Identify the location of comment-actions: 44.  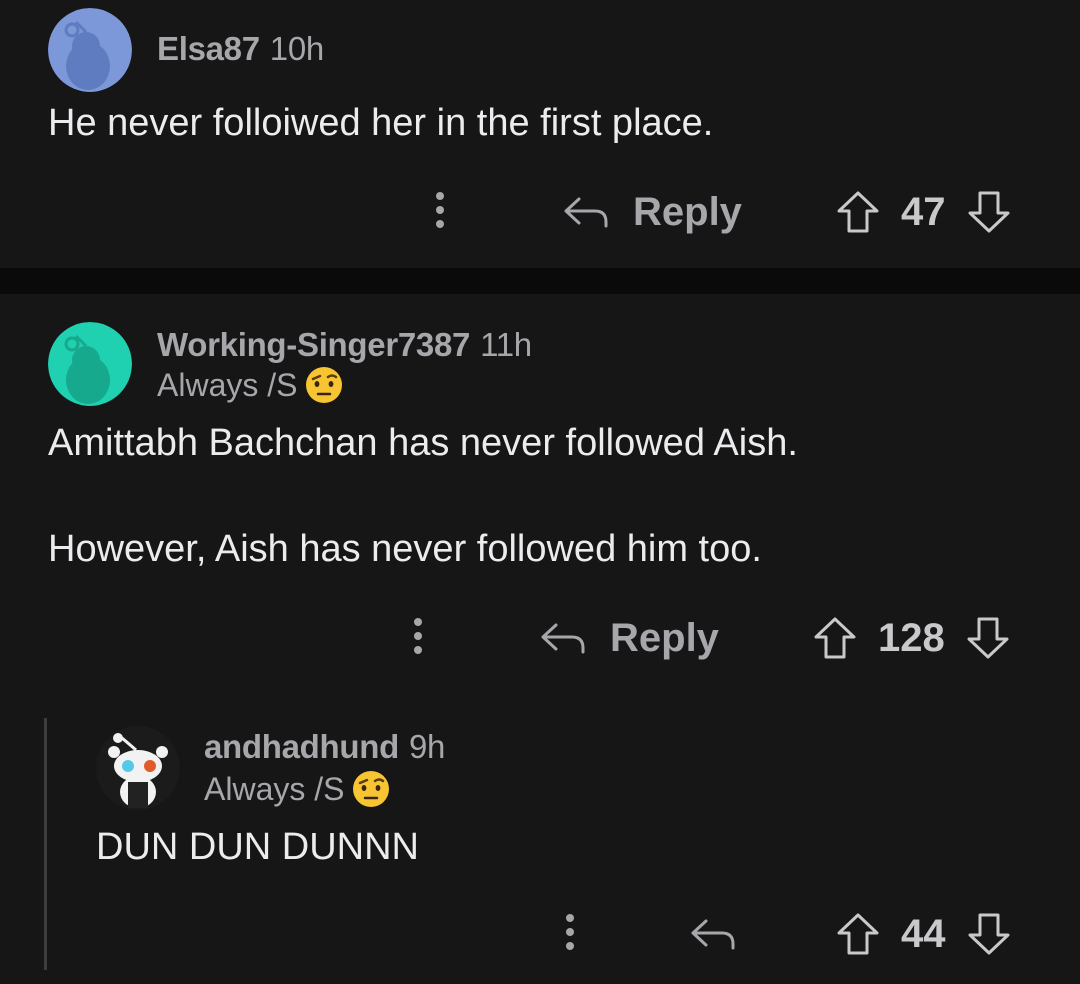
(540, 934).